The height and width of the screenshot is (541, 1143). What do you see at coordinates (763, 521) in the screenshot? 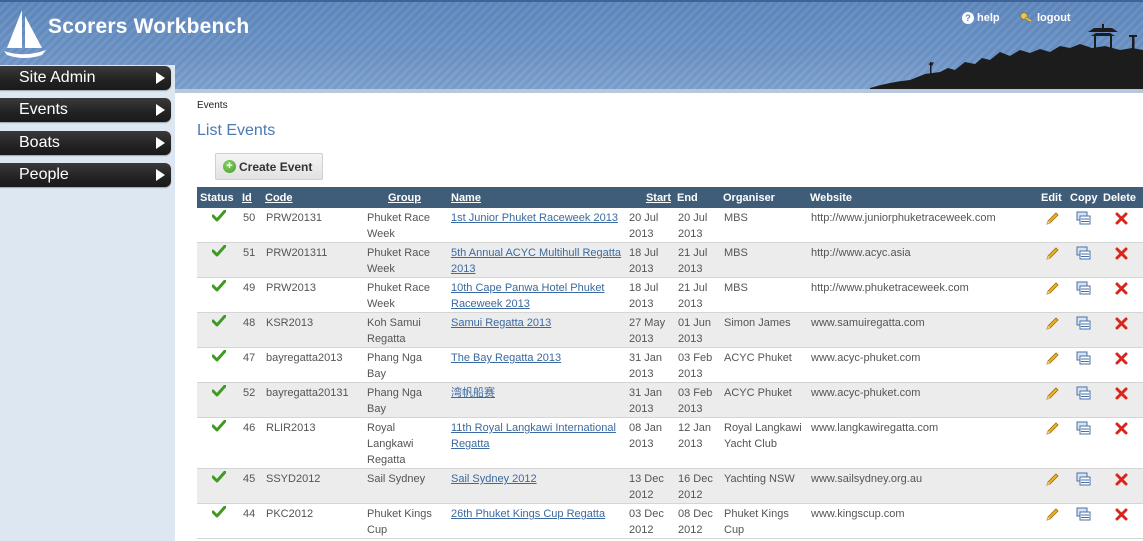
I see `organiser-cell: Phuket Kings Cup` at bounding box center [763, 521].